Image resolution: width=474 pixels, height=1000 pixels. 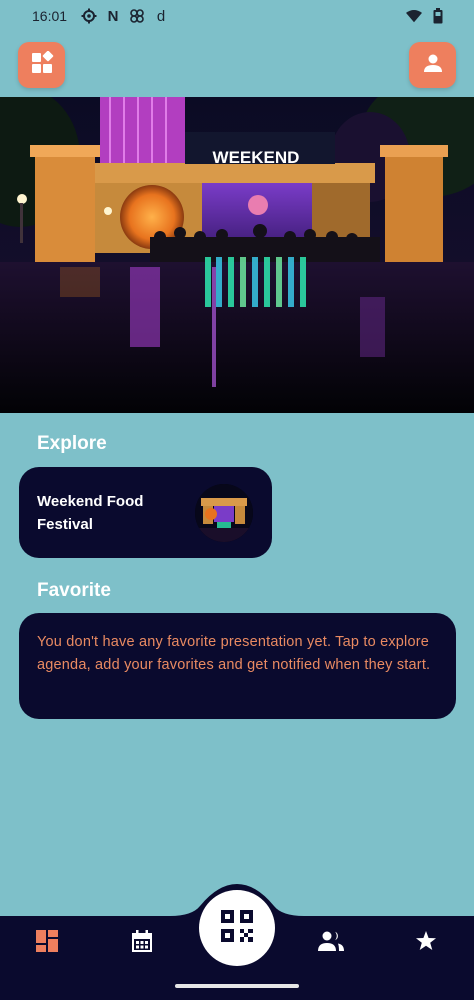 What do you see at coordinates (74, 590) in the screenshot?
I see `favorite-heading: Favorite` at bounding box center [74, 590].